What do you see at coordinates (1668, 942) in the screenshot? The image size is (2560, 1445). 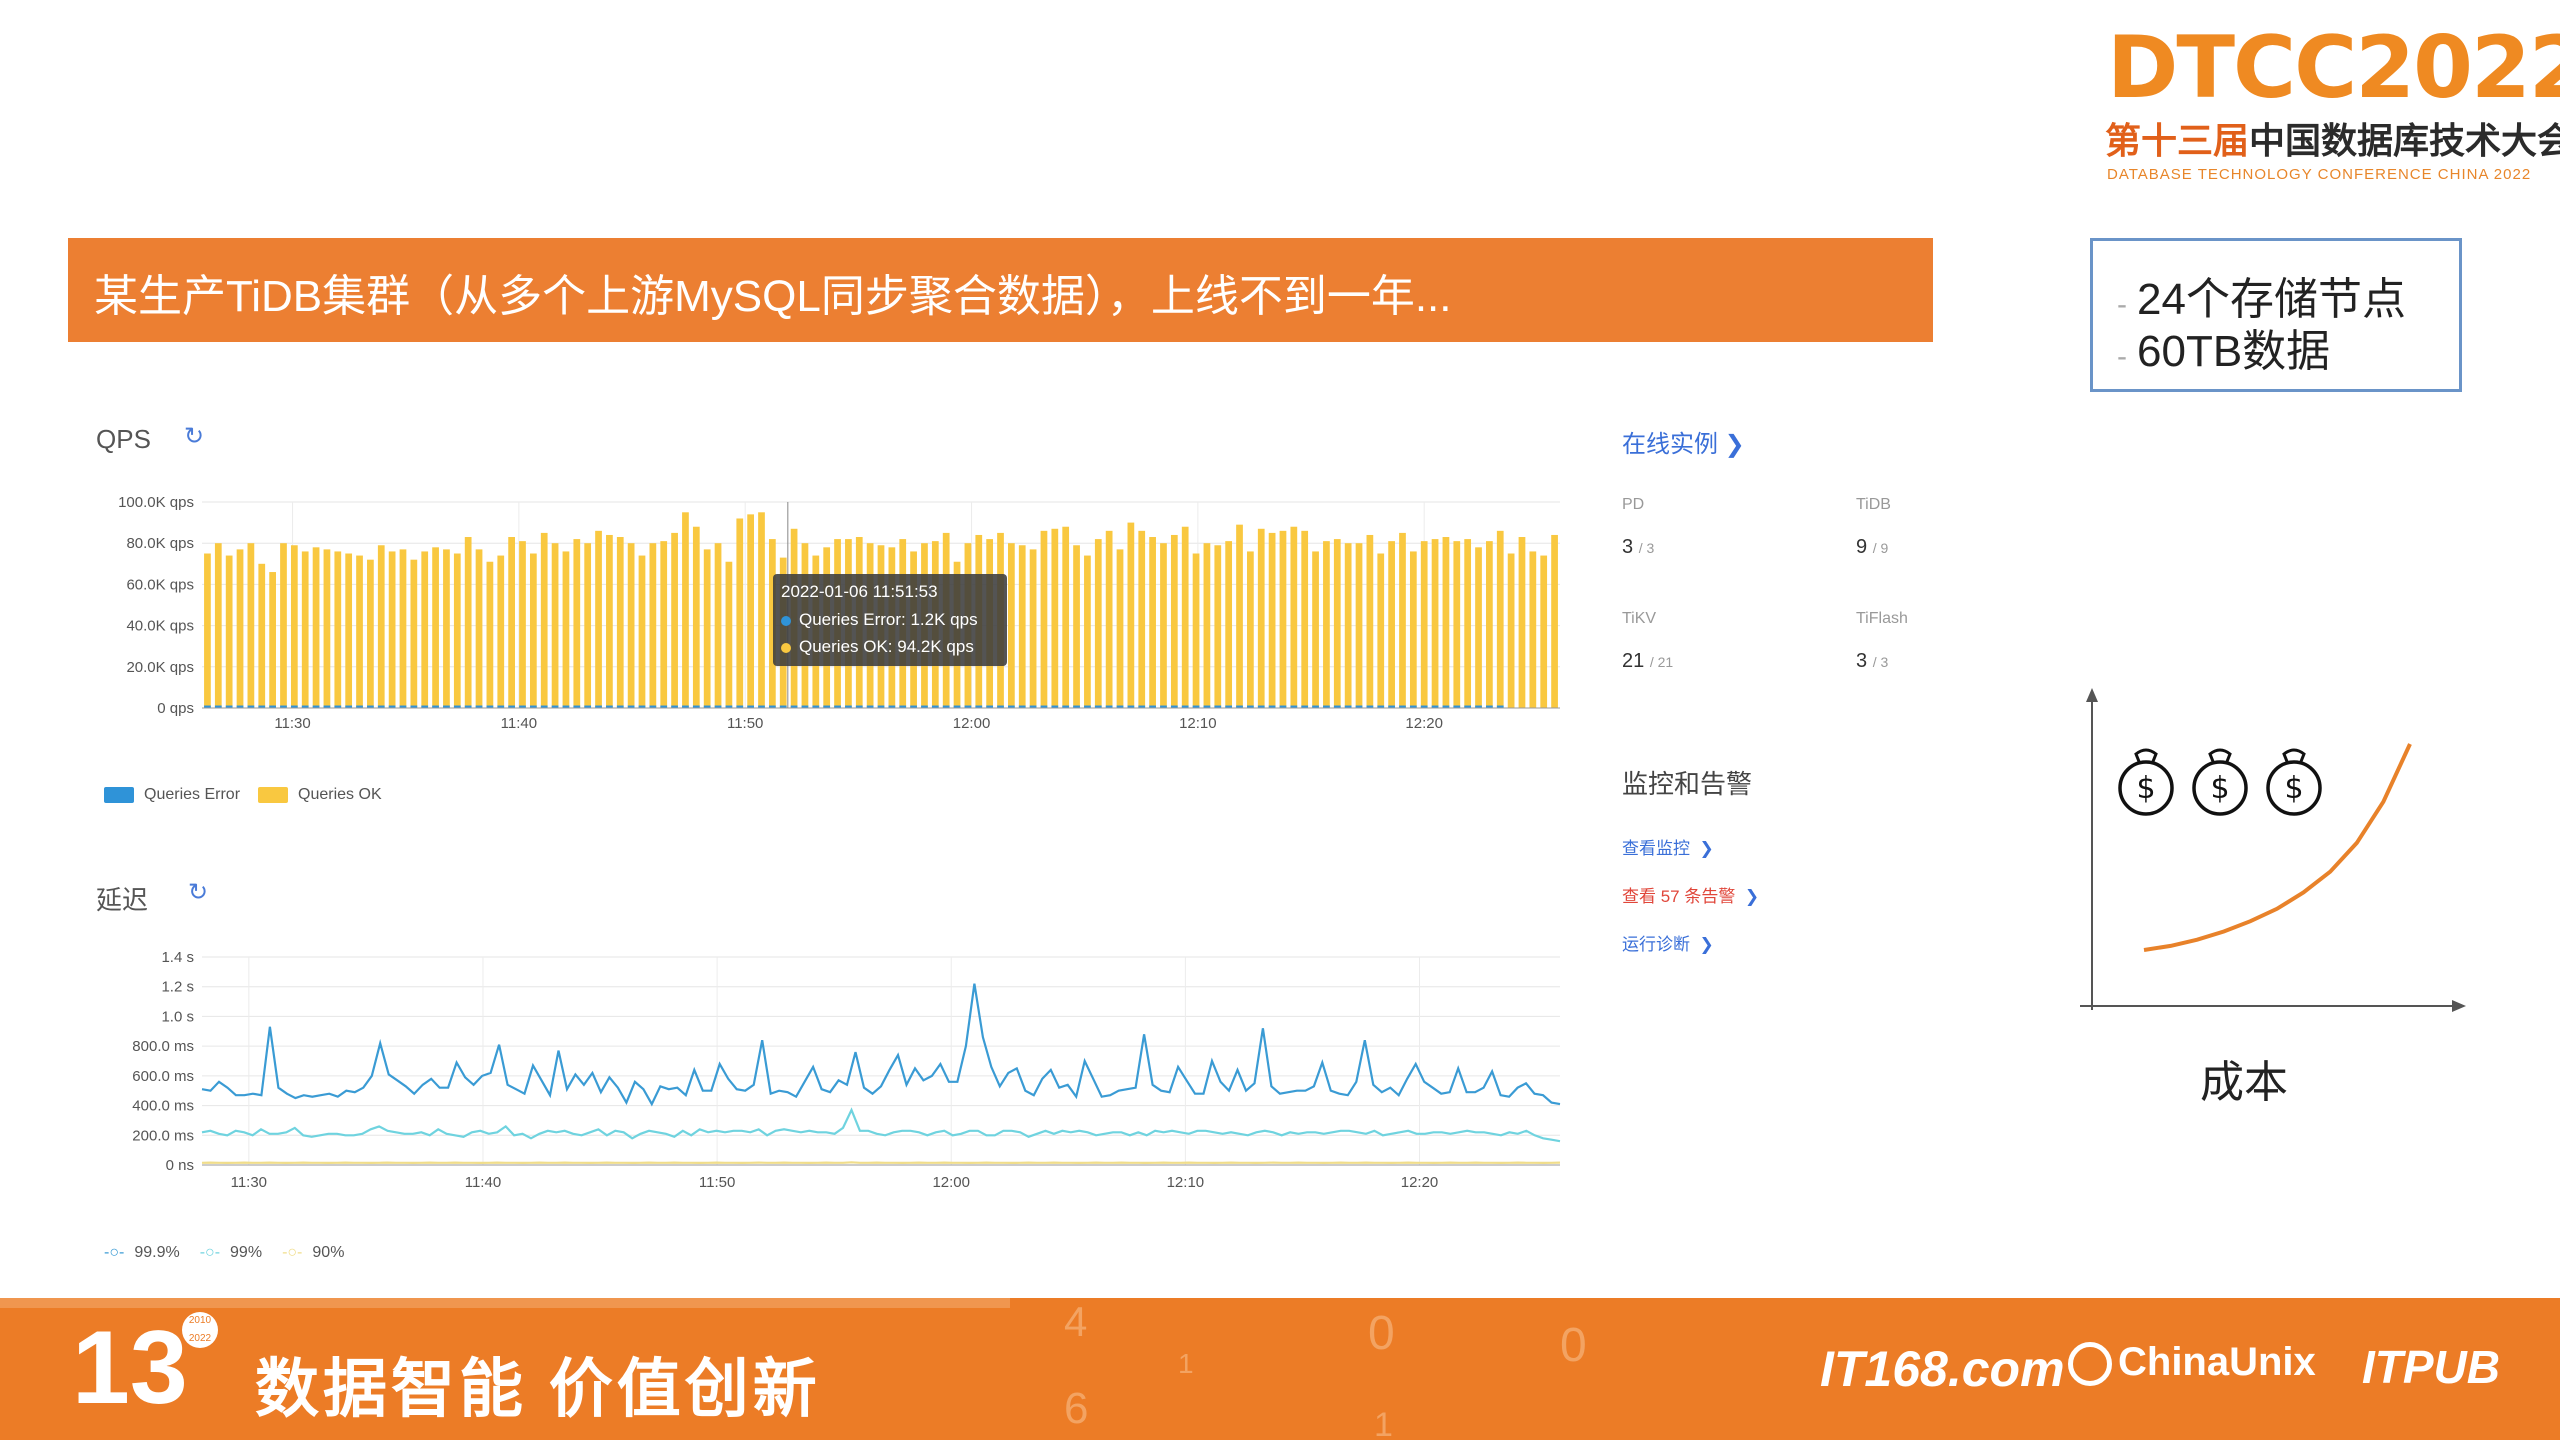 I see `run-diagnosis-link: 运行诊断 ❯` at bounding box center [1668, 942].